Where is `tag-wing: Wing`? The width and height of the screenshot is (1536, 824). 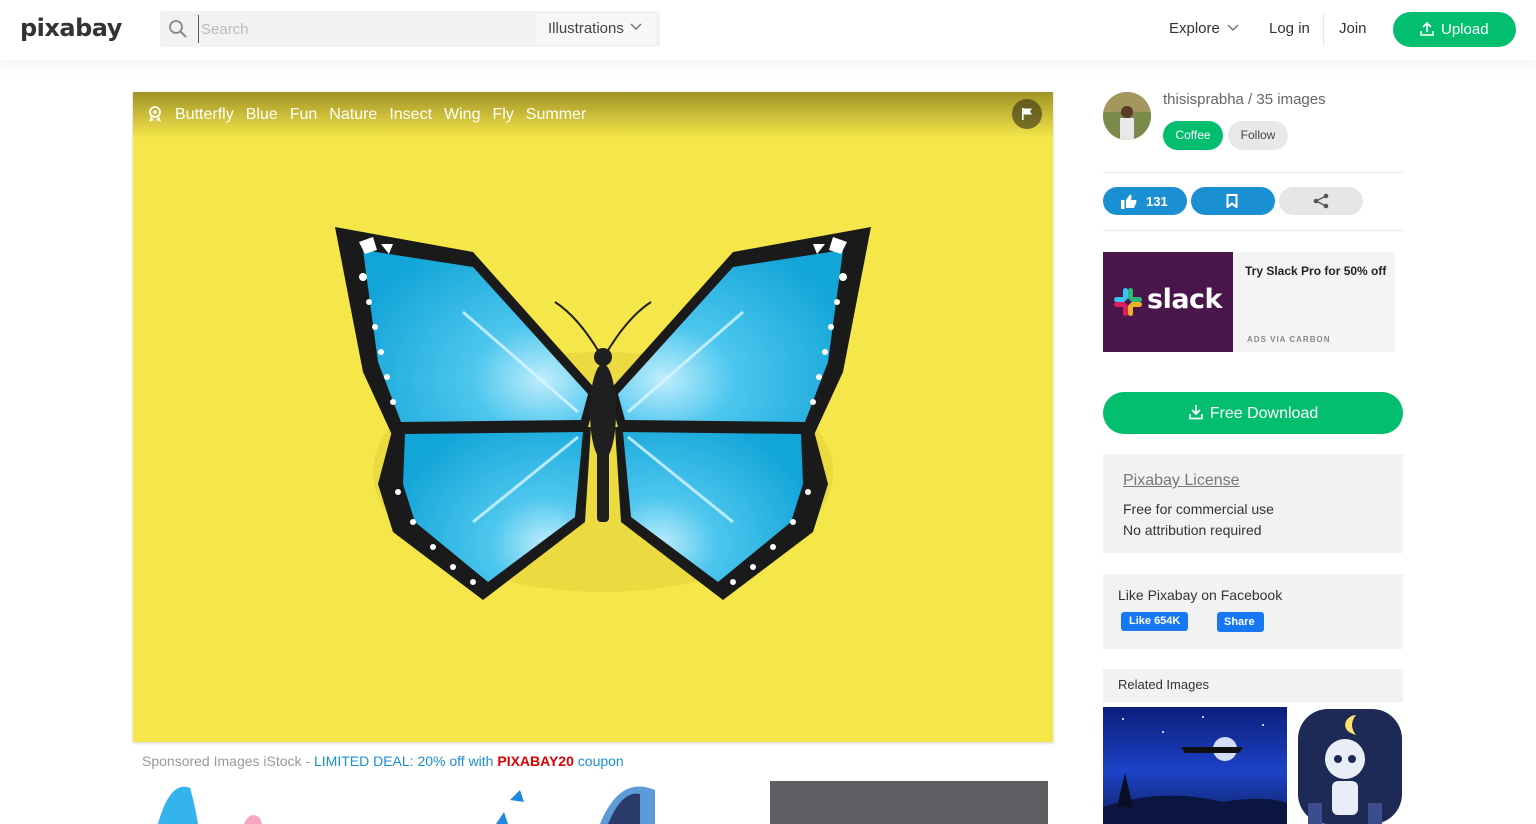
tag-wing: Wing is located at coordinates (462, 115).